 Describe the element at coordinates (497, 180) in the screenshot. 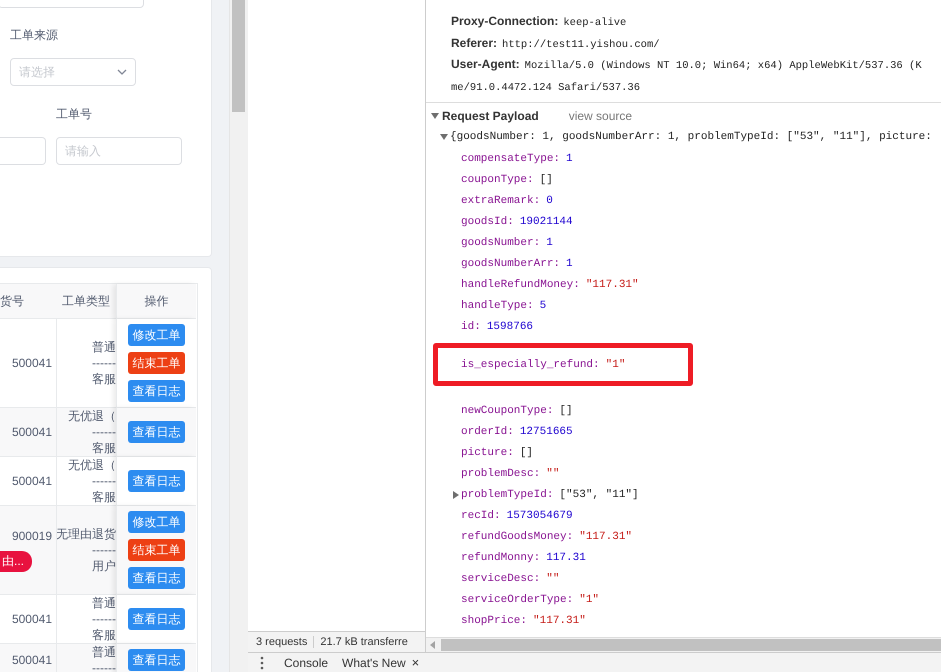

I see `property-name: couponType:` at that location.